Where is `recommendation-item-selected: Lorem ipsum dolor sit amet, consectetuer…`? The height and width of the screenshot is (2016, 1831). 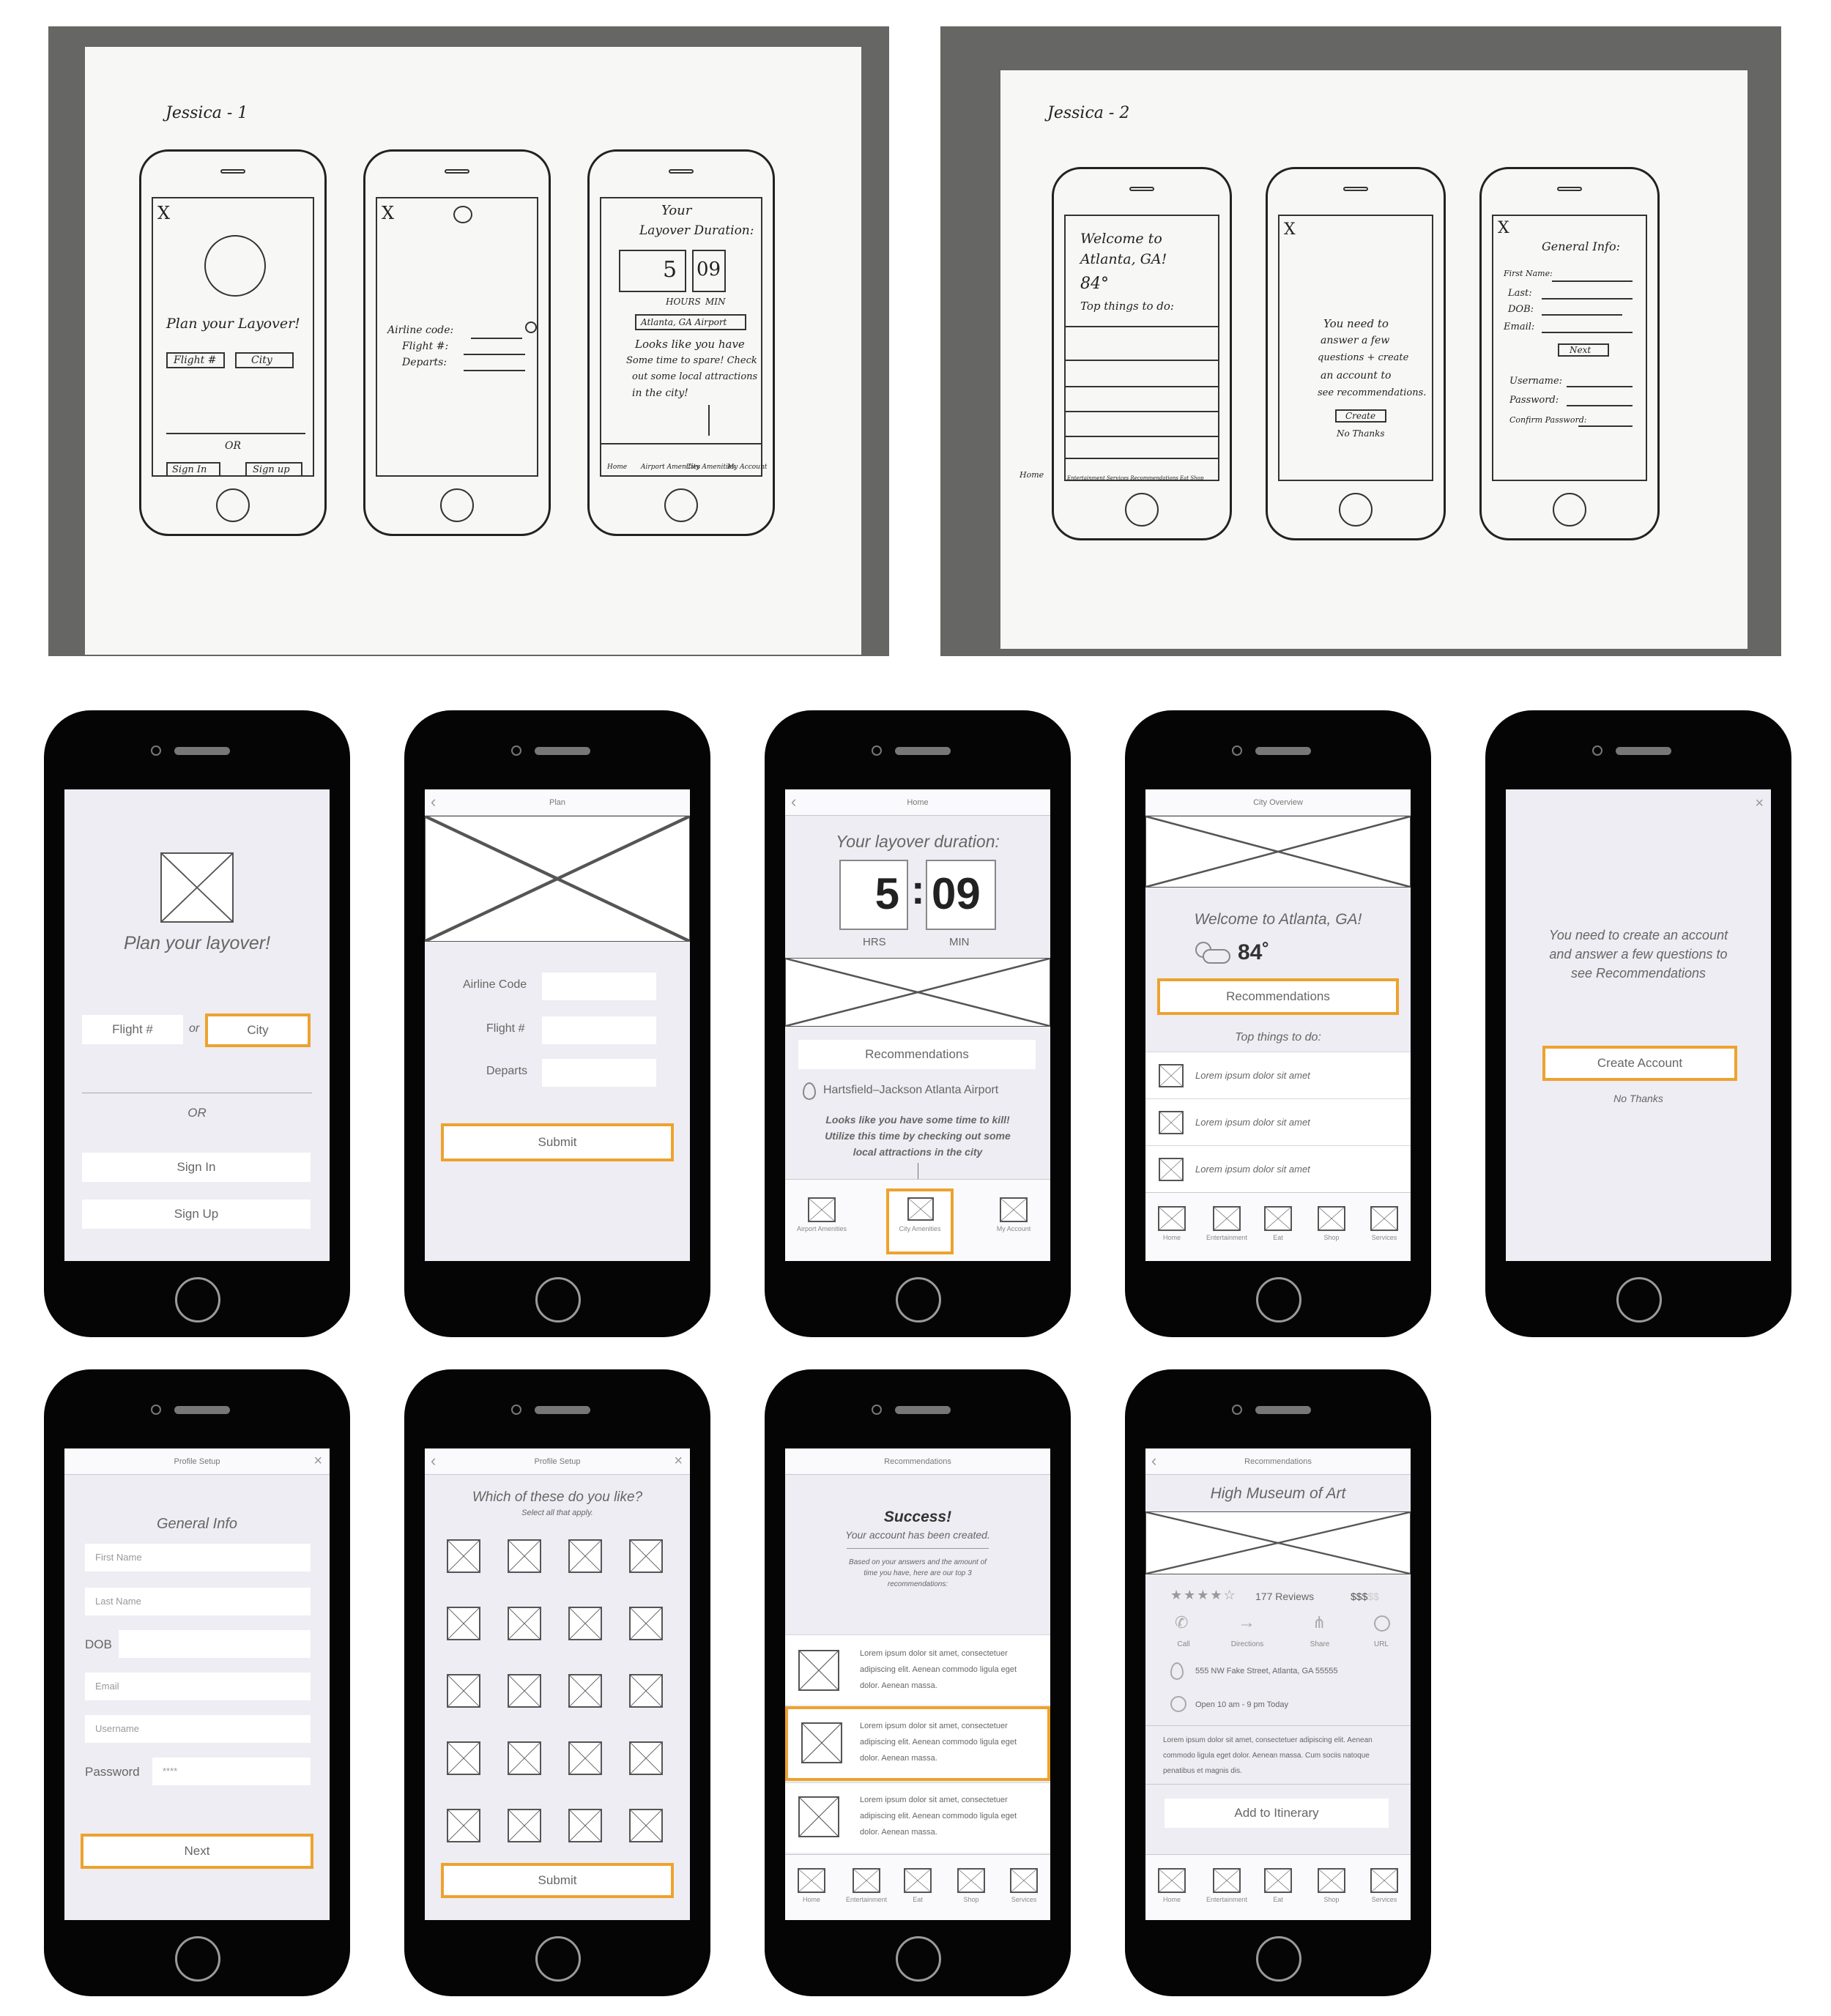
recommendation-item-selected: Lorem ipsum dolor sit amet, consectetuer… is located at coordinates (918, 1743).